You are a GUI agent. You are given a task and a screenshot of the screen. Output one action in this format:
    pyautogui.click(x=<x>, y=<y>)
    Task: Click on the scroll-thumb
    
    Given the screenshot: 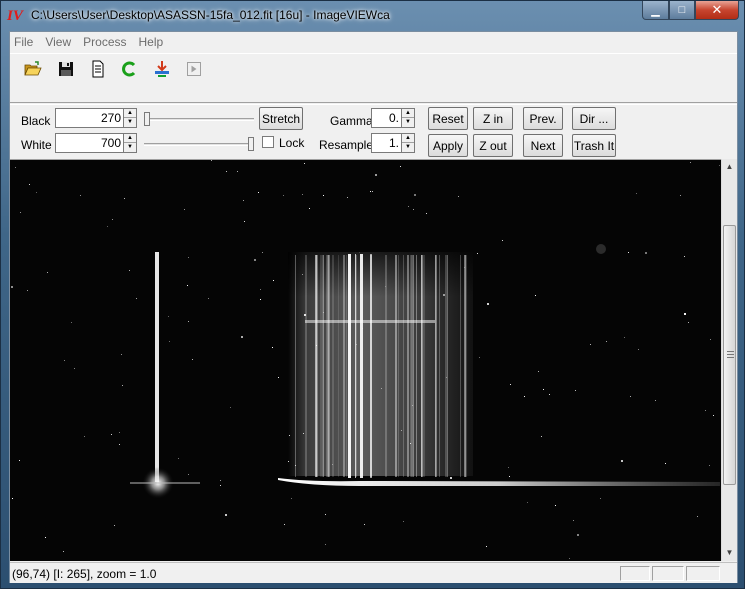 What is the action you would take?
    pyautogui.click(x=729, y=355)
    